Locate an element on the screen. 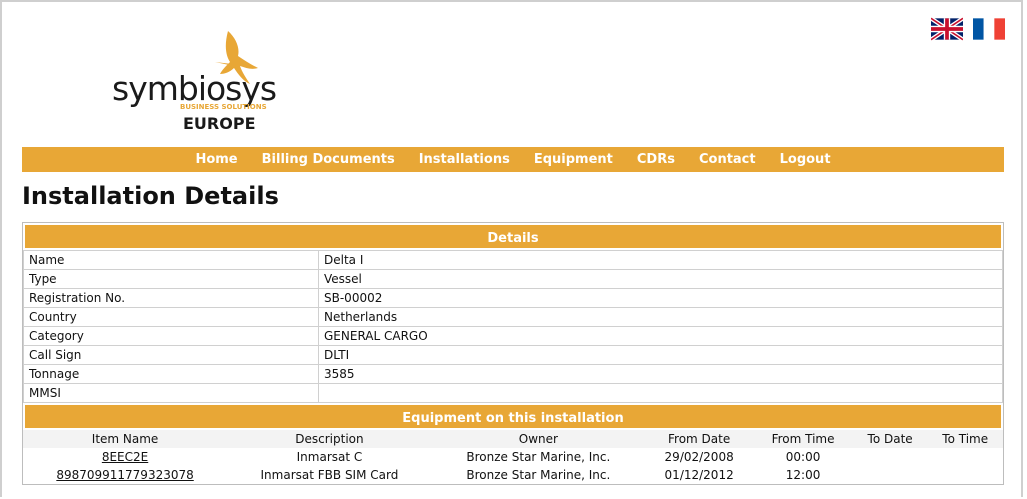 The width and height of the screenshot is (1027, 499). detail-label: Registration No. is located at coordinates (171, 298).